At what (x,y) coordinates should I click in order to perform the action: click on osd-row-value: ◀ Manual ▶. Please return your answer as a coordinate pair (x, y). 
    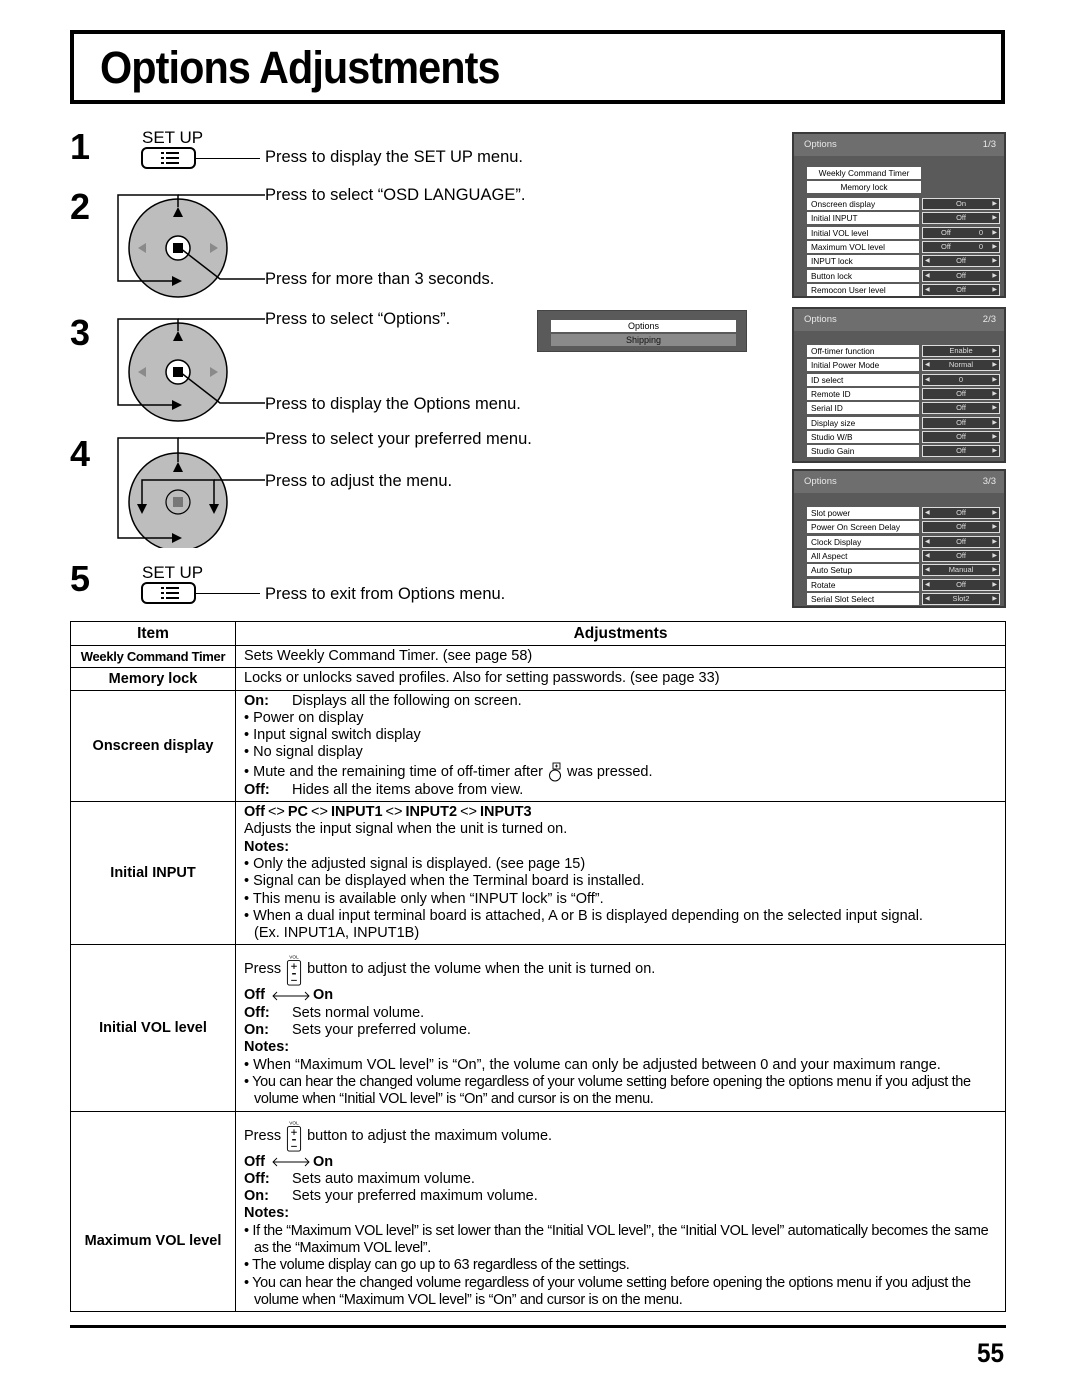
    Looking at the image, I should click on (961, 570).